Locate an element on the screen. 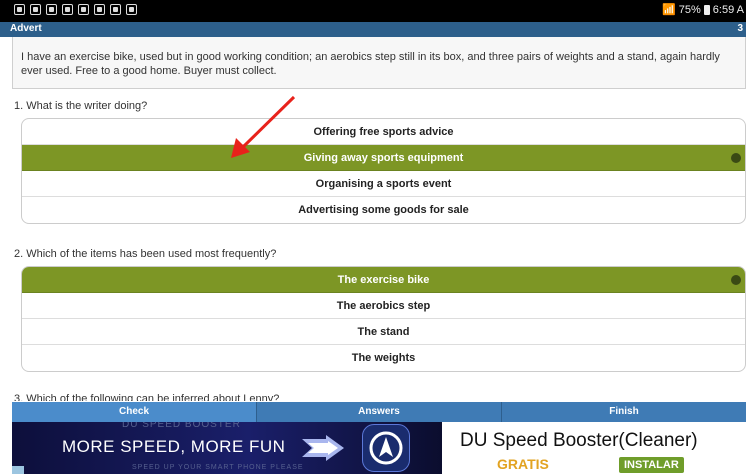  wifi-icon: 📶 is located at coordinates (669, 10).